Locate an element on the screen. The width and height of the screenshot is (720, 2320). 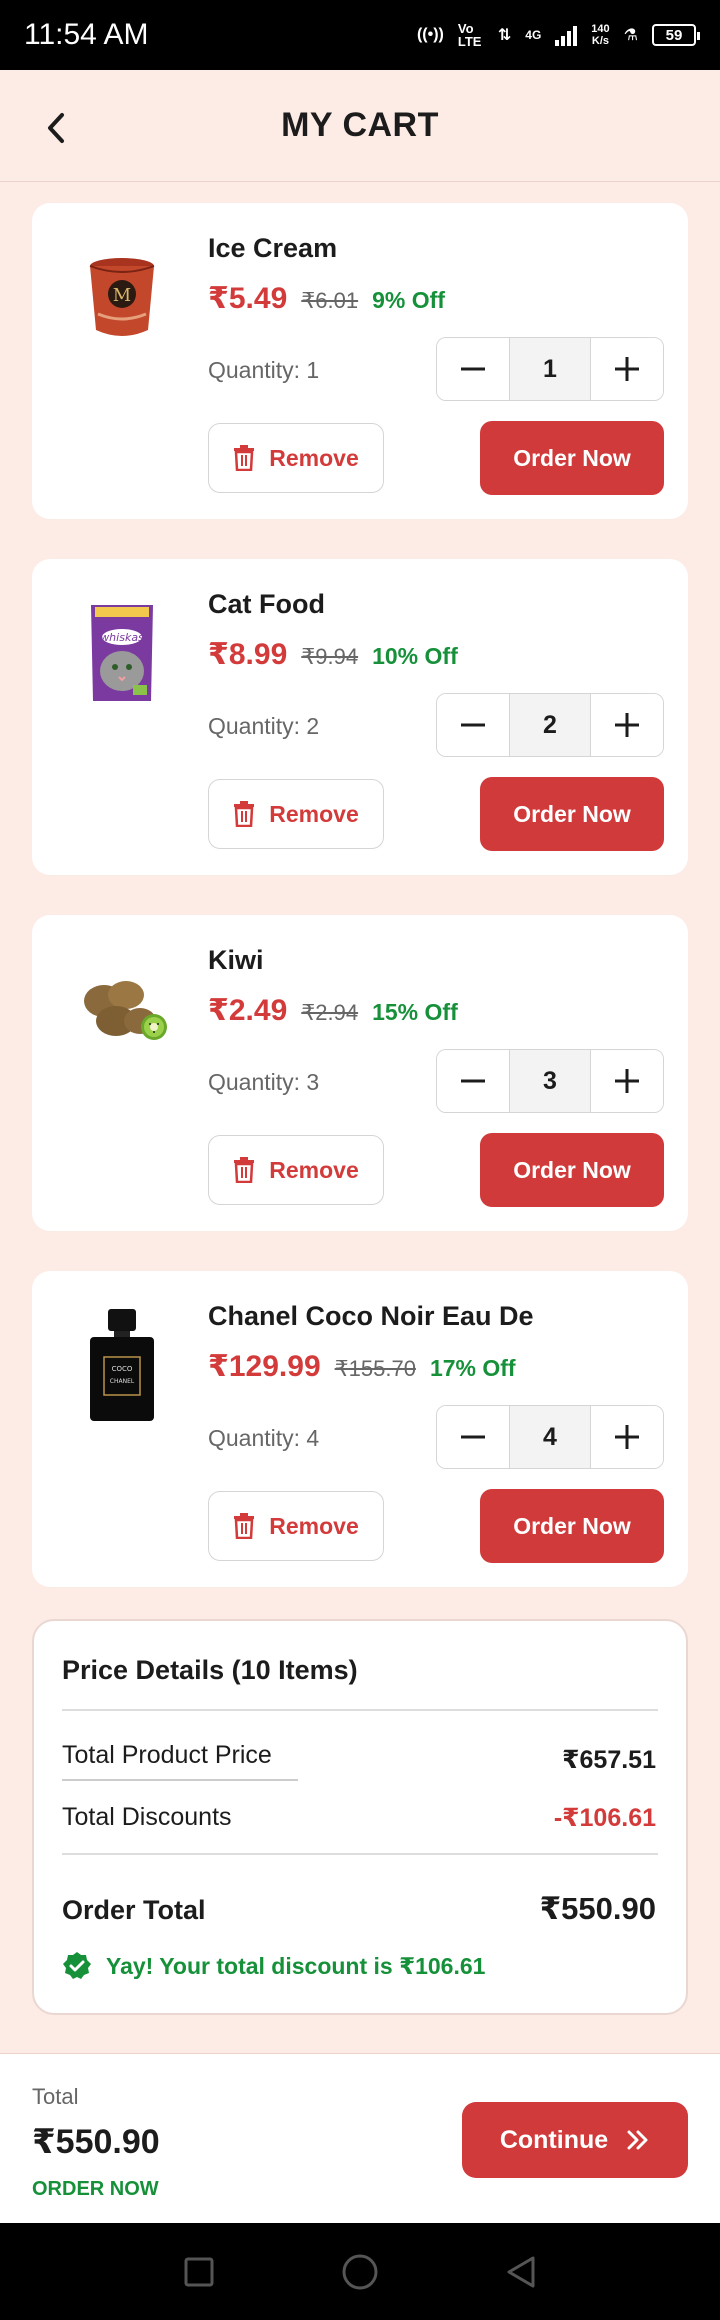
item-name: Kiwi is located at coordinates (236, 960).